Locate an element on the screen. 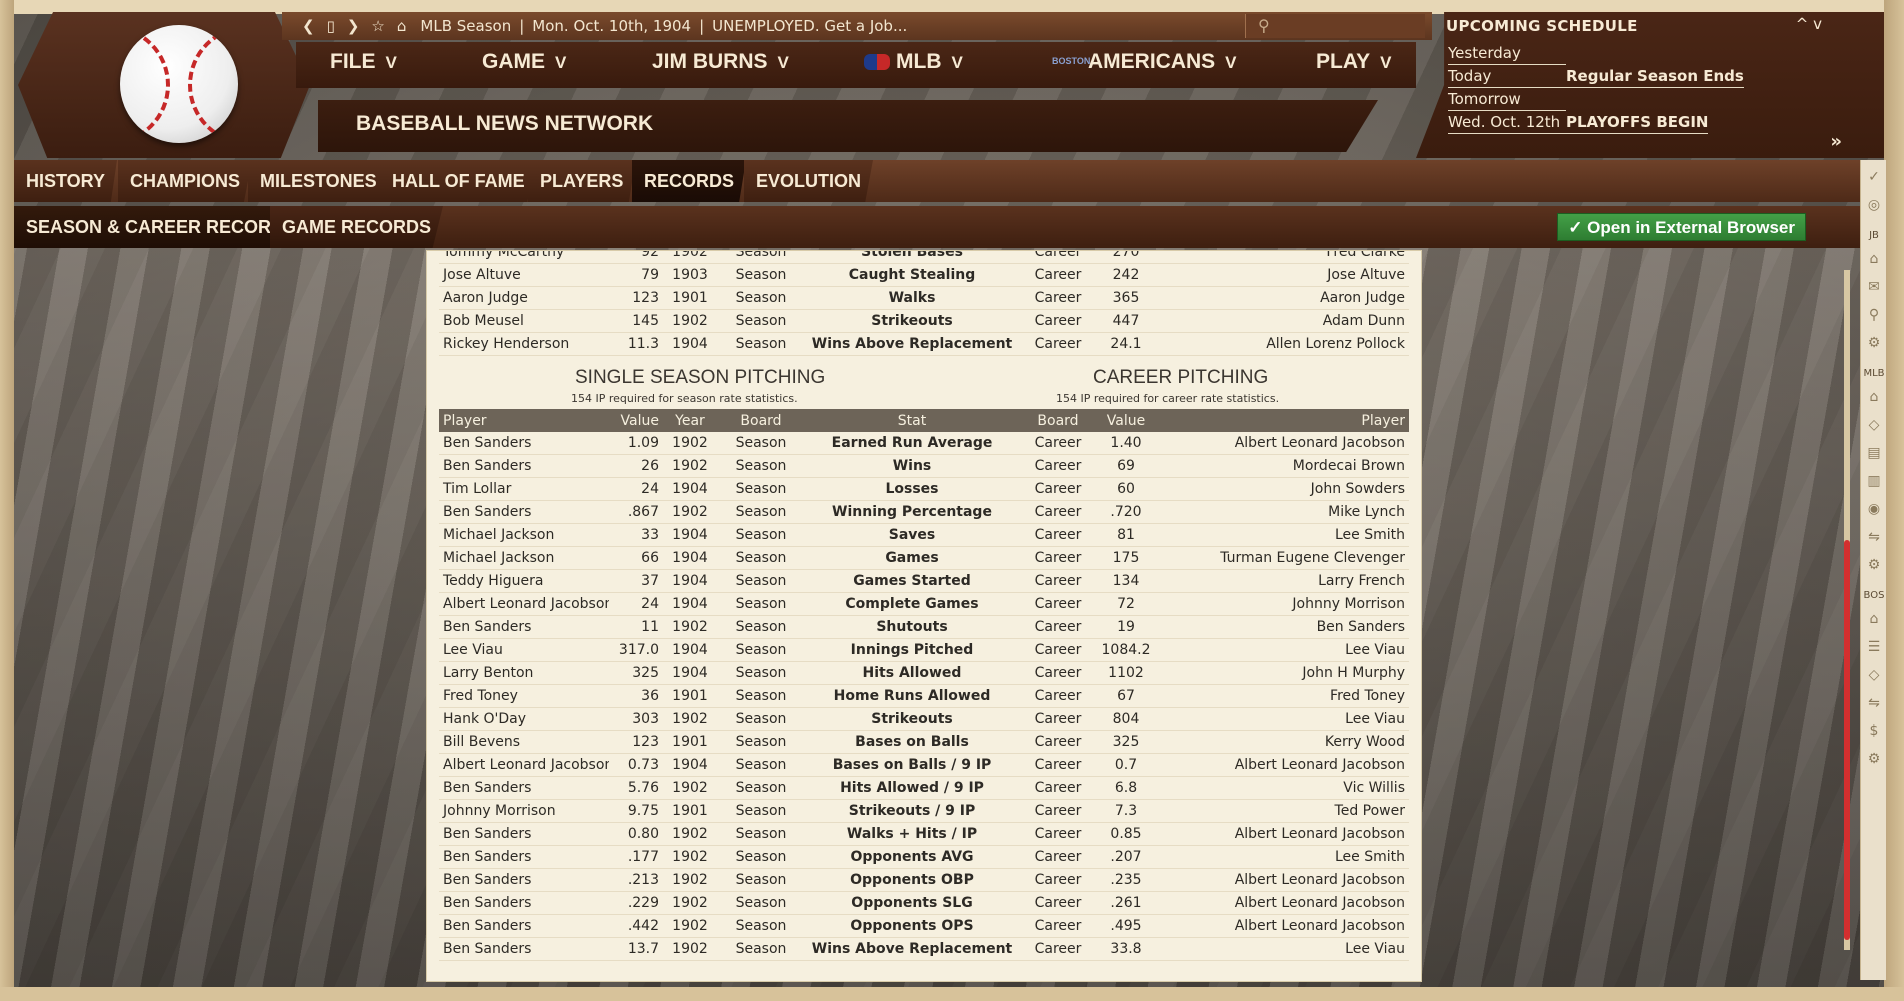 This screenshot has width=1904, height=1001. globe-icon: ◎ is located at coordinates (1874, 205).